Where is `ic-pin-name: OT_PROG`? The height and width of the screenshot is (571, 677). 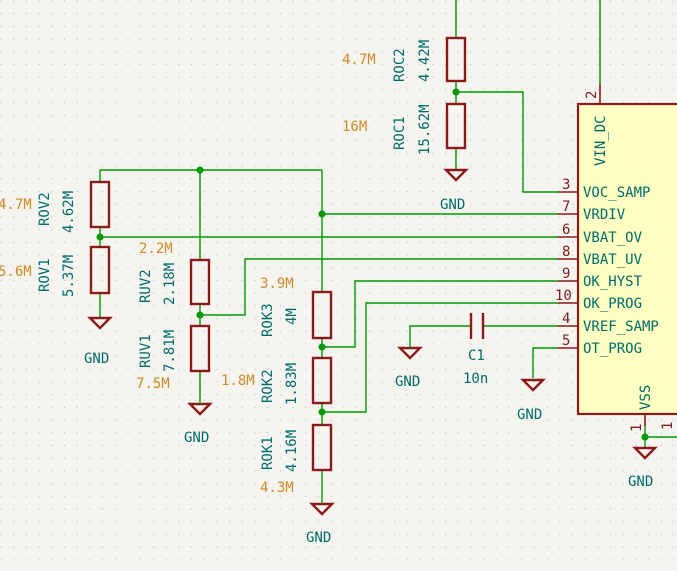 ic-pin-name: OT_PROG is located at coordinates (612, 349).